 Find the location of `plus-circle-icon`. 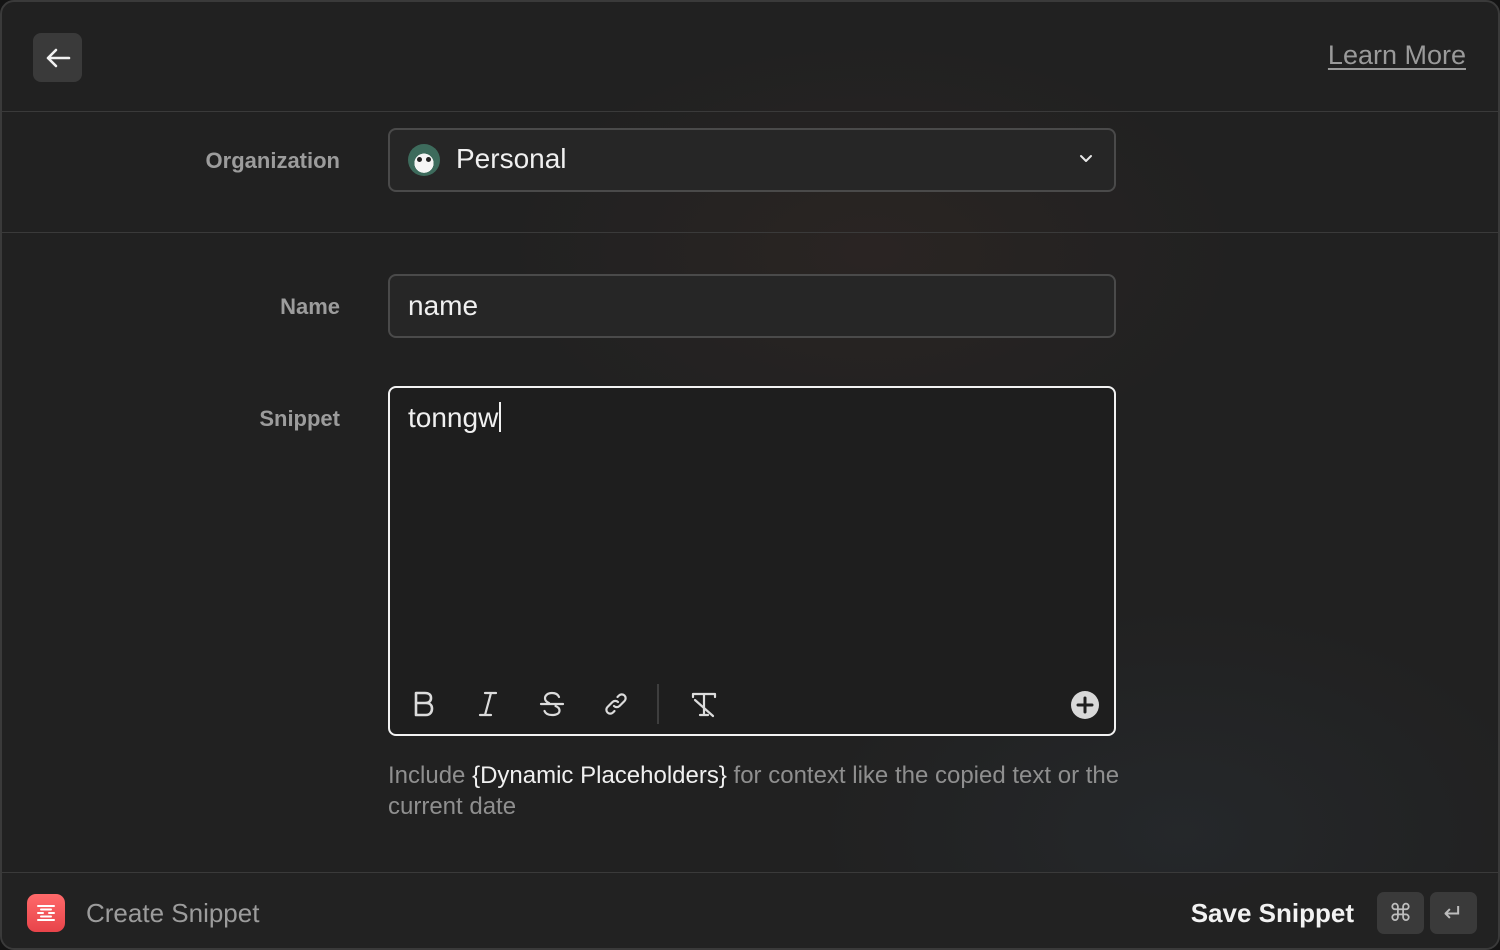

plus-circle-icon is located at coordinates (1085, 705).